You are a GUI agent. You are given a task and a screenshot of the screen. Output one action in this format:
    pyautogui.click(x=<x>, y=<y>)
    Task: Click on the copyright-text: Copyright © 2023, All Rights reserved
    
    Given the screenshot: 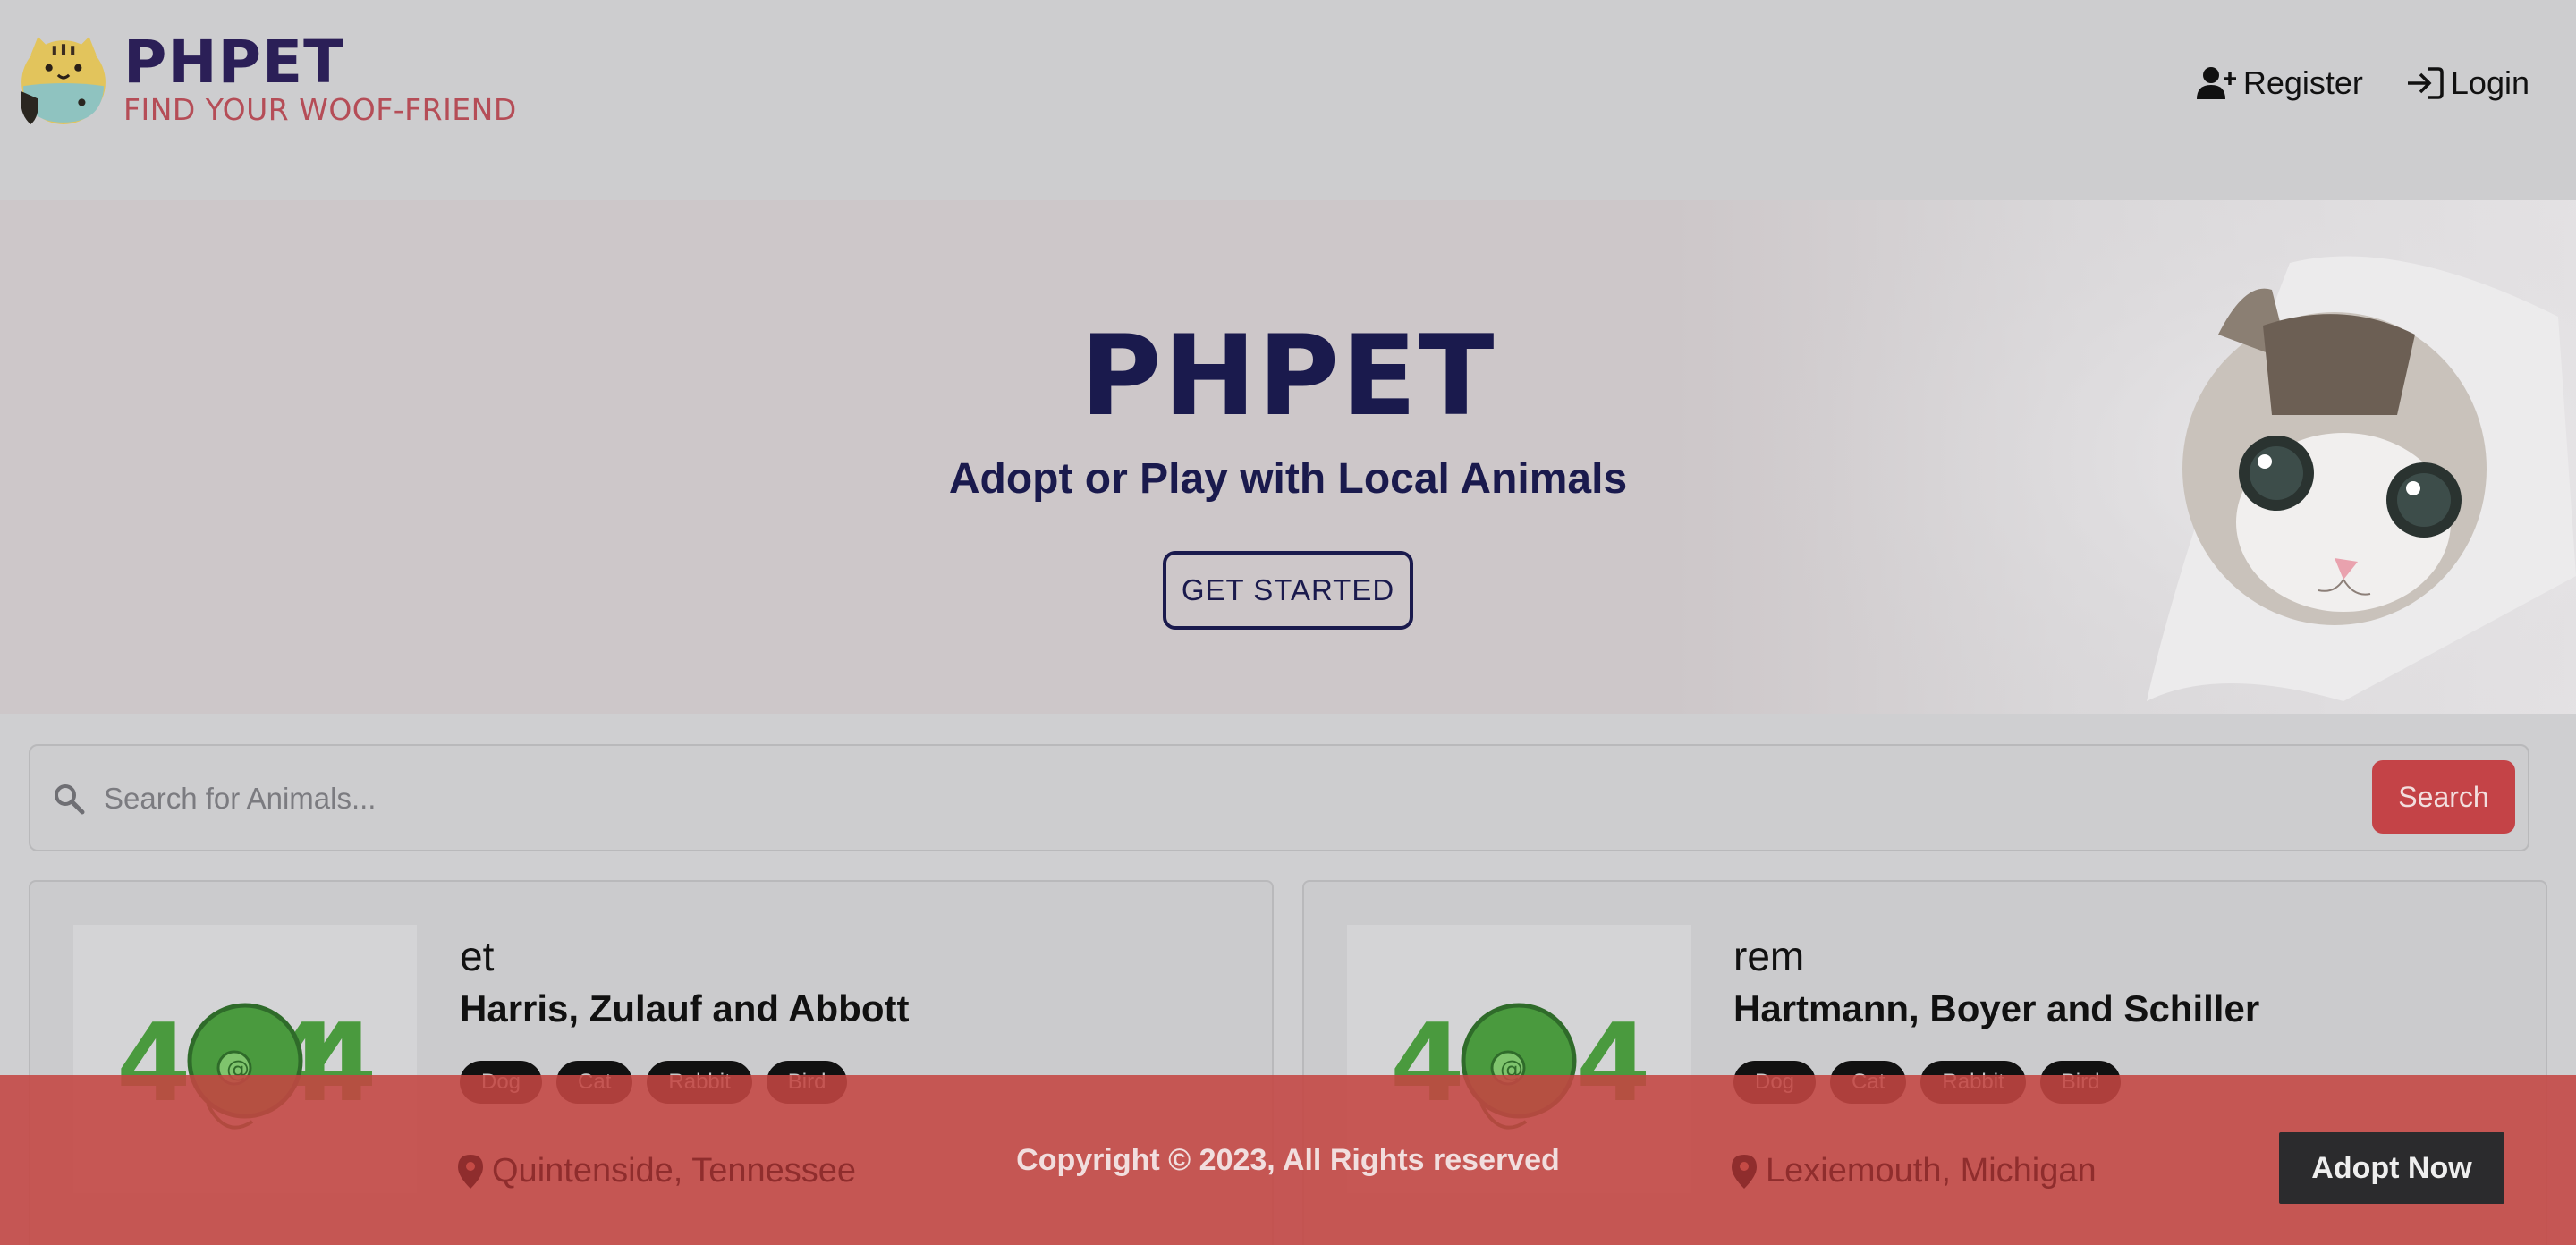 What is the action you would take?
    pyautogui.click(x=1288, y=1160)
    